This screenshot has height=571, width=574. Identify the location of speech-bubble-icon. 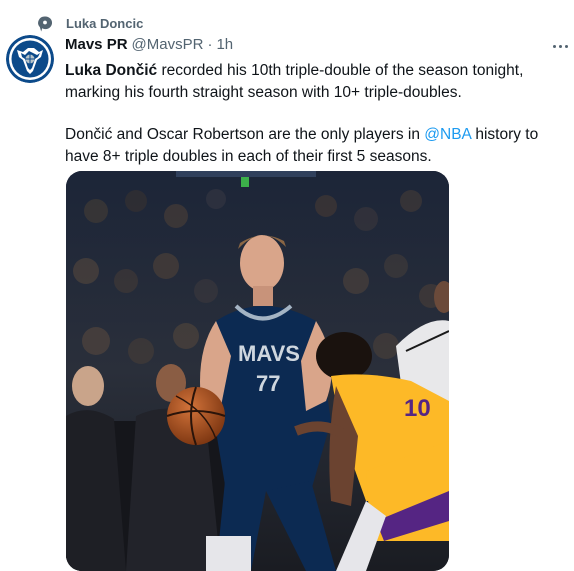
(45, 24).